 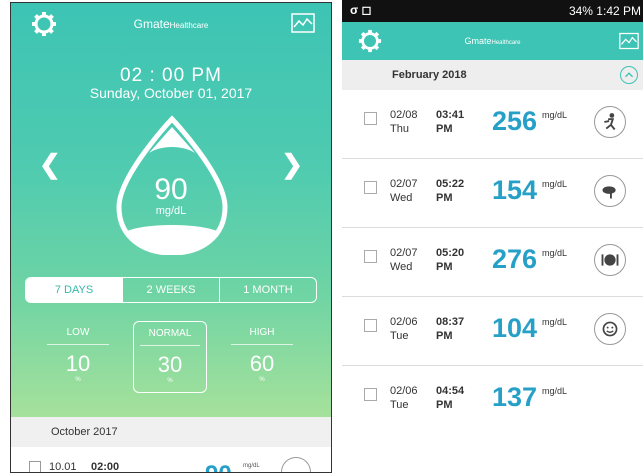 What do you see at coordinates (171, 432) in the screenshot?
I see `month-header: October 2017` at bounding box center [171, 432].